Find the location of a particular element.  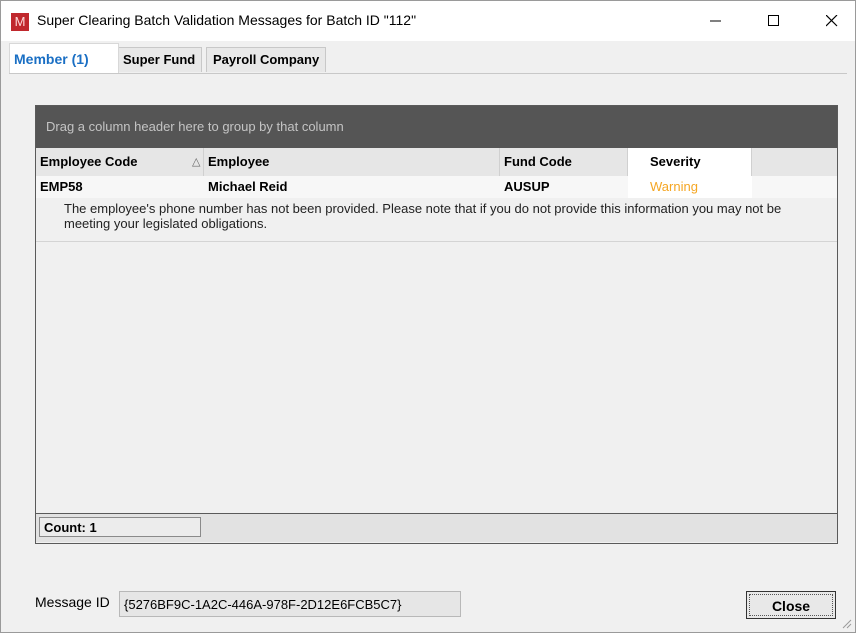

tab-member: Member (1) is located at coordinates (64, 58).